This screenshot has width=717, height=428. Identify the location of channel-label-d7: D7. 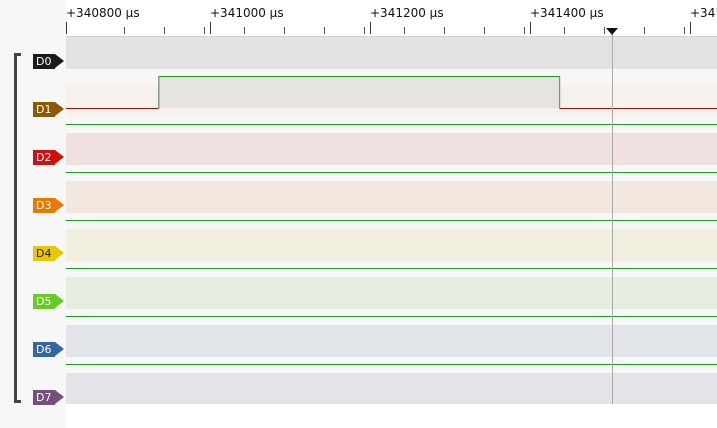
(48, 397).